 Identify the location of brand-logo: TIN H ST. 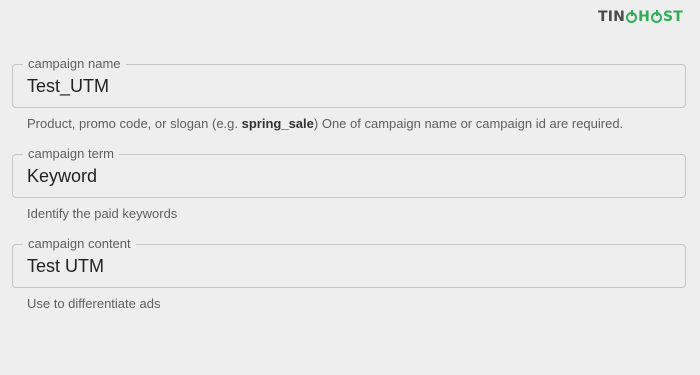
(640, 17).